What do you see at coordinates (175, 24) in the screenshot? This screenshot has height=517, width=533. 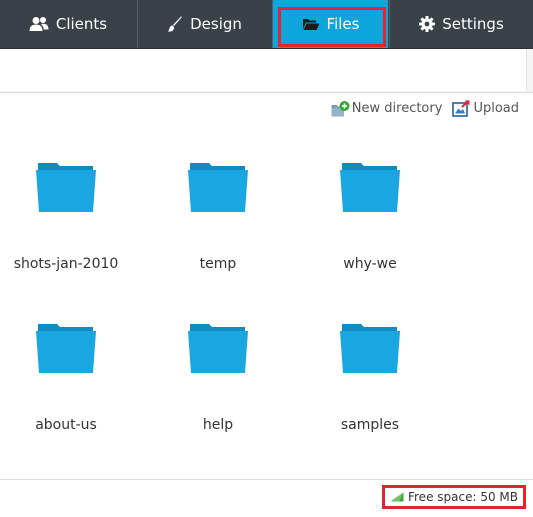 I see `brush-icon` at bounding box center [175, 24].